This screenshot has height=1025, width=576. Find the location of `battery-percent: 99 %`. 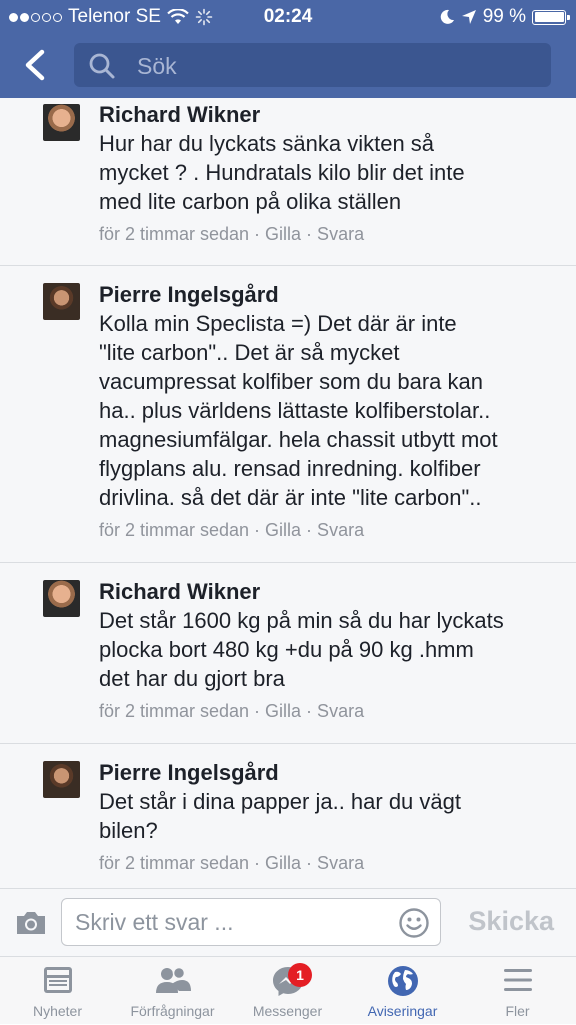

battery-percent: 99 % is located at coordinates (504, 16).